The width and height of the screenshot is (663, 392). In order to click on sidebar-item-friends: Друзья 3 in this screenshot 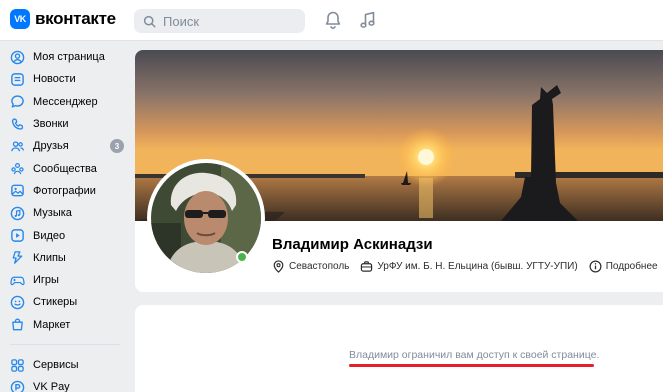, I will do `click(65, 146)`.